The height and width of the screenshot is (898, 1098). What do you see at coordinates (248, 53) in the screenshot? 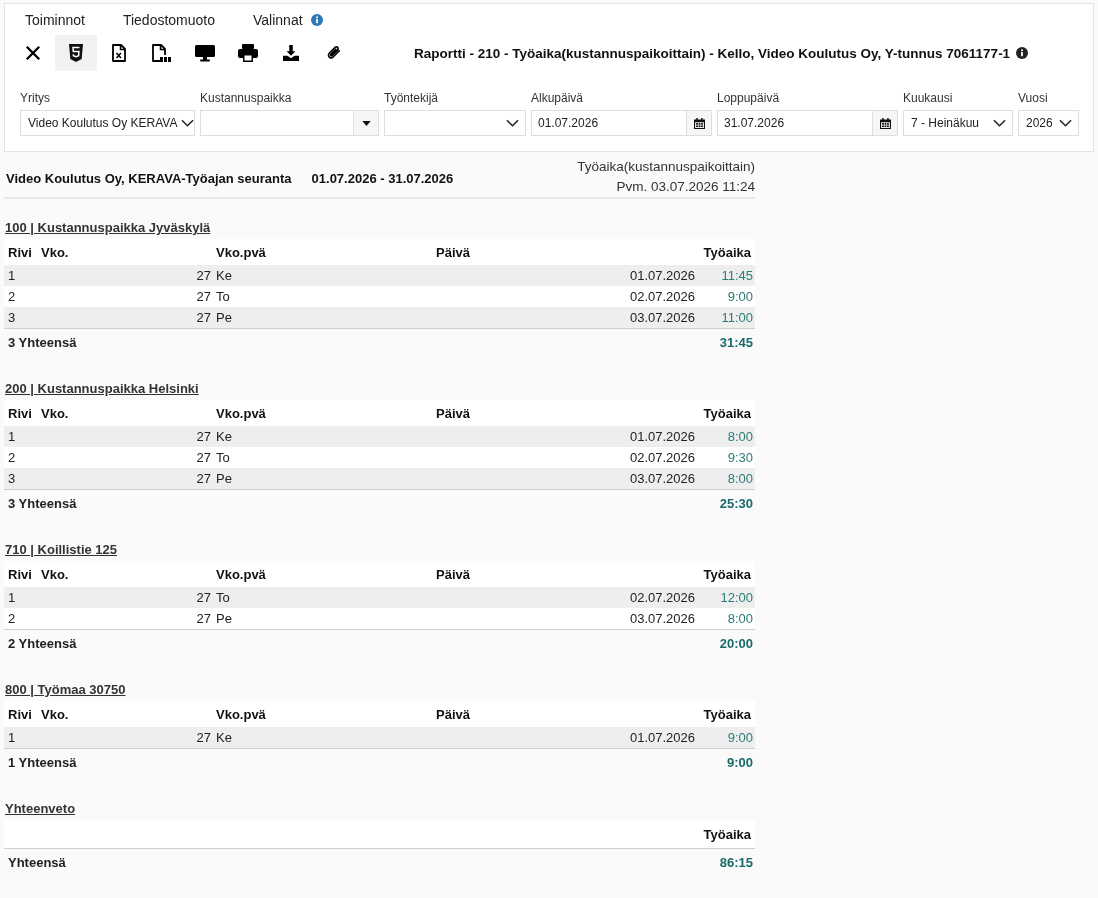
I see `printer-icon` at bounding box center [248, 53].